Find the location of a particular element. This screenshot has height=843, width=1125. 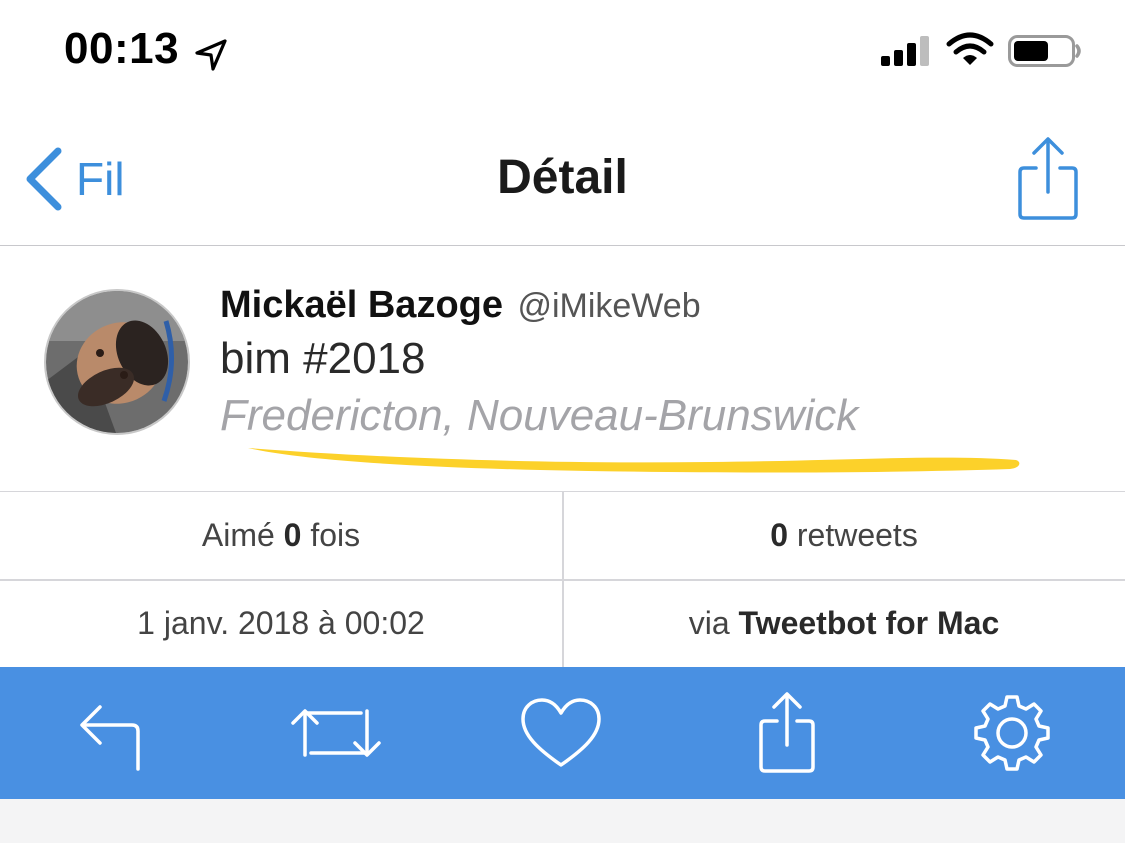

like-button is located at coordinates (561, 733).